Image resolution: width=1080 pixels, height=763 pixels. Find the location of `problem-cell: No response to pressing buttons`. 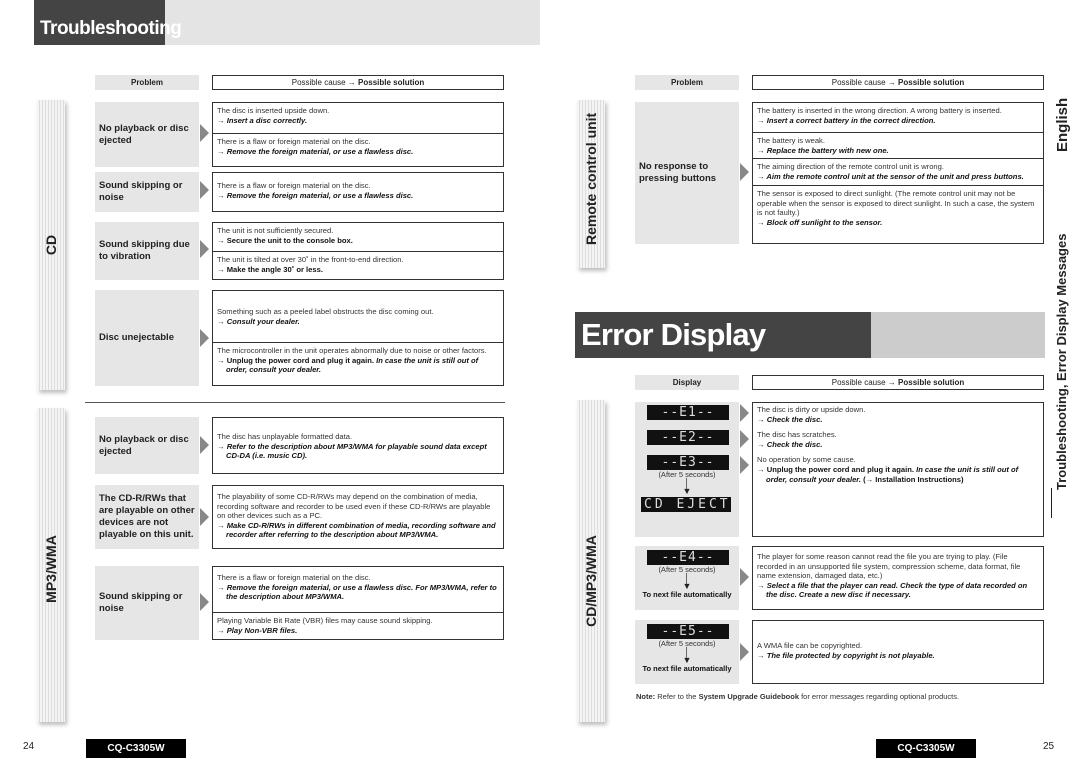

problem-cell: No response to pressing buttons is located at coordinates (687, 173).